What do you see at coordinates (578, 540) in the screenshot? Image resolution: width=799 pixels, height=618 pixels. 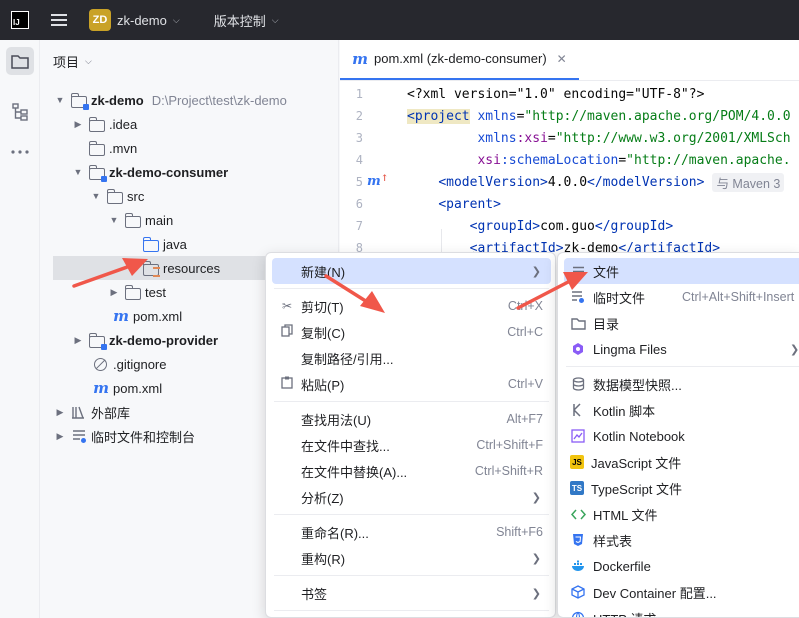 I see `css-icon` at bounding box center [578, 540].